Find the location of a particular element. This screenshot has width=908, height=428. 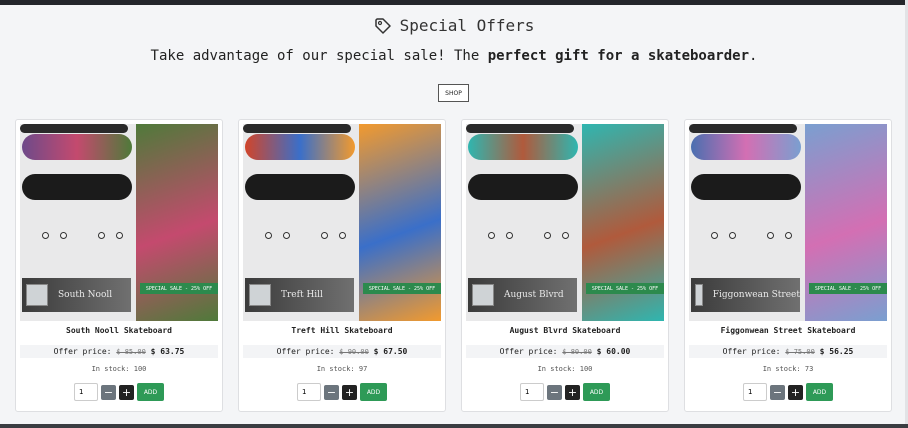

stock-count: 97 is located at coordinates (363, 369).